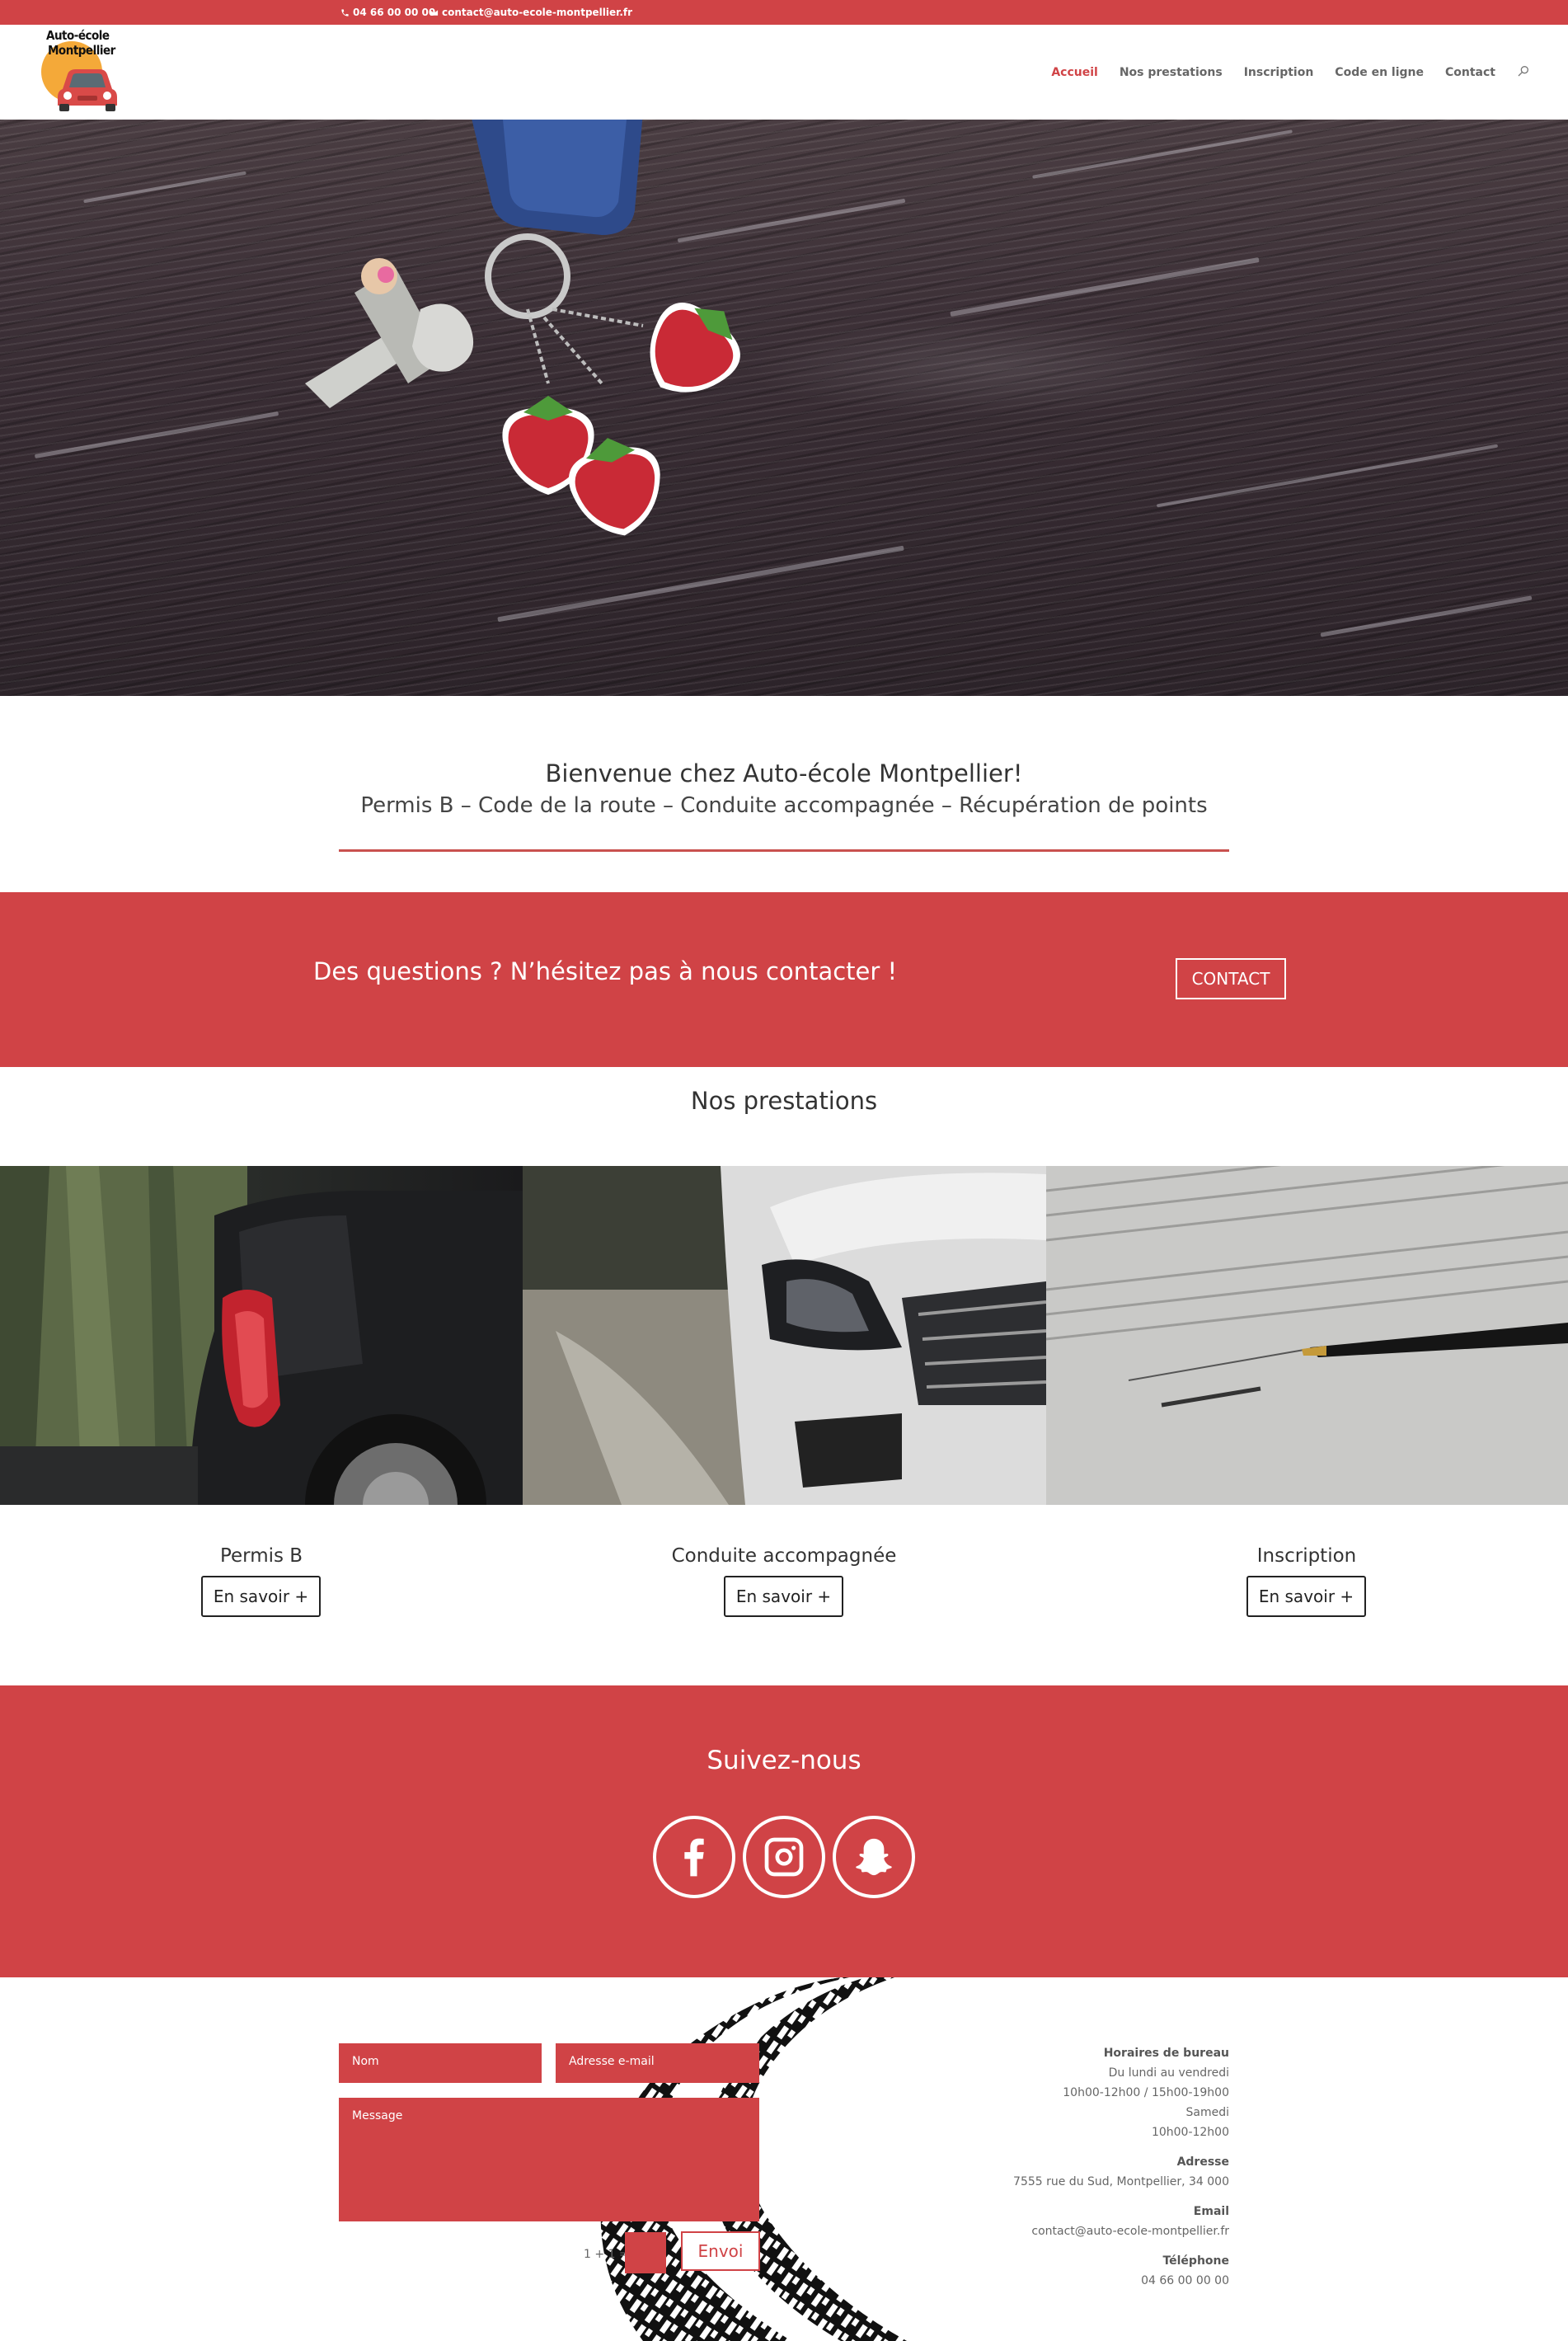 The width and height of the screenshot is (1568, 2341). I want to click on inscription-more-button: En savoir +, so click(1306, 1596).